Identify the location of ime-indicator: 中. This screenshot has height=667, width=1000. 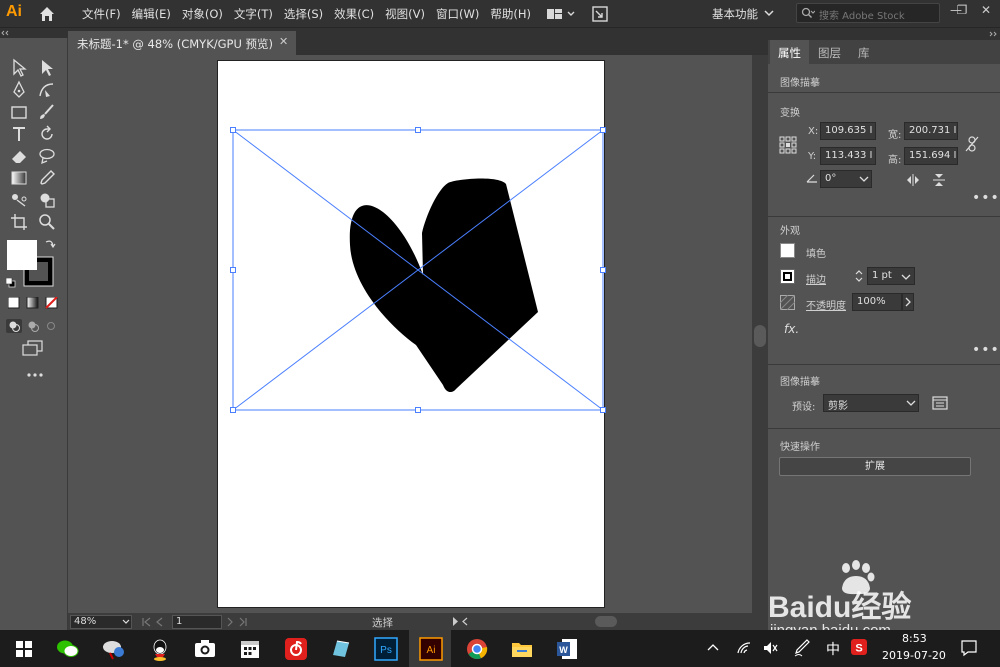
(833, 649).